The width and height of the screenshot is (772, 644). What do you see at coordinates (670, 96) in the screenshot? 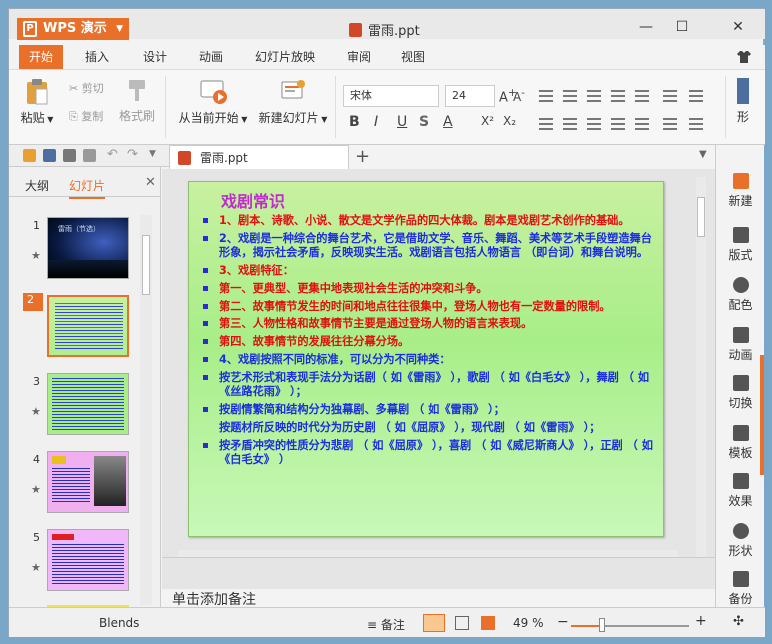
I see `text-direction-icon` at bounding box center [670, 96].